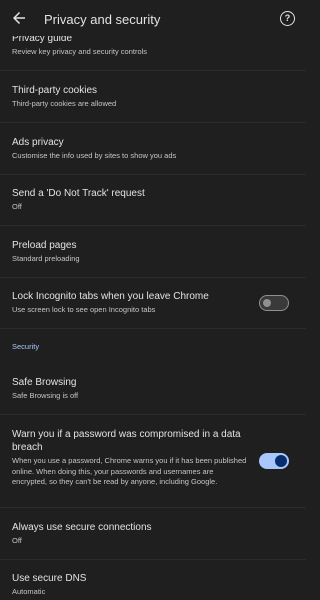  Describe the element at coordinates (274, 461) in the screenshot. I see `password-breach-toggle` at that location.